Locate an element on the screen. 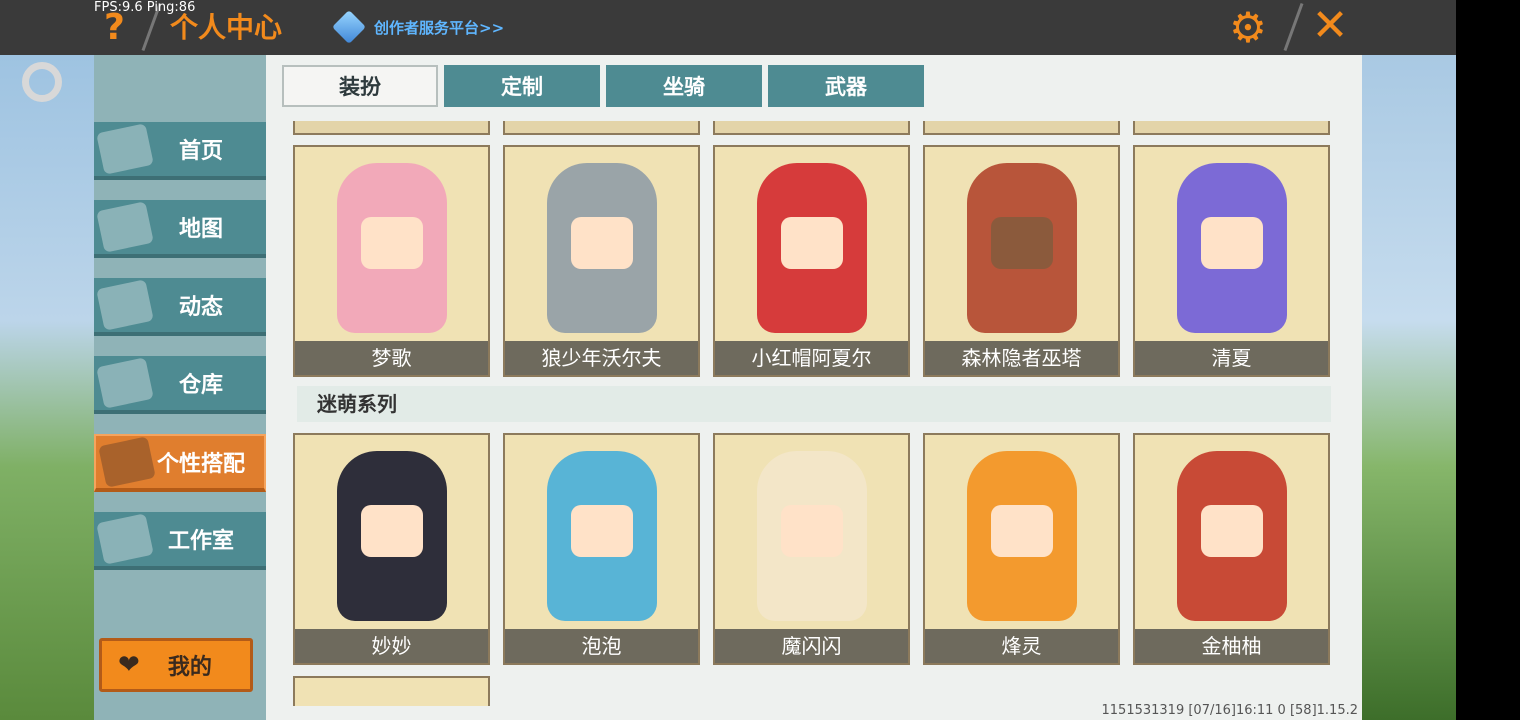 The height and width of the screenshot is (720, 1520). tab-bar: 装扮 定制 坐骑 武器 is located at coordinates (603, 86).